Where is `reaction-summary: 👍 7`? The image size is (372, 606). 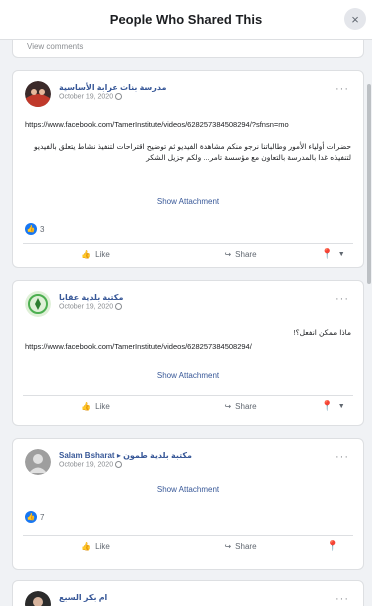
reaction-summary: 👍 7 is located at coordinates (34, 517).